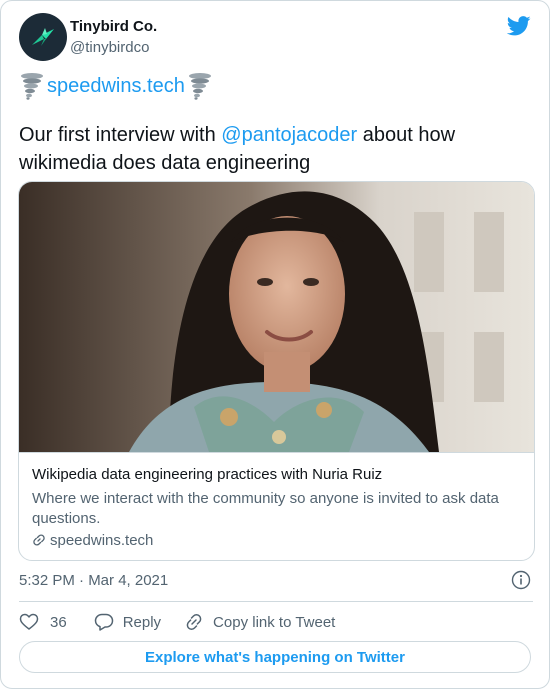  What do you see at coordinates (120, 135) in the screenshot?
I see `tweet-text-before: Our first interview with` at bounding box center [120, 135].